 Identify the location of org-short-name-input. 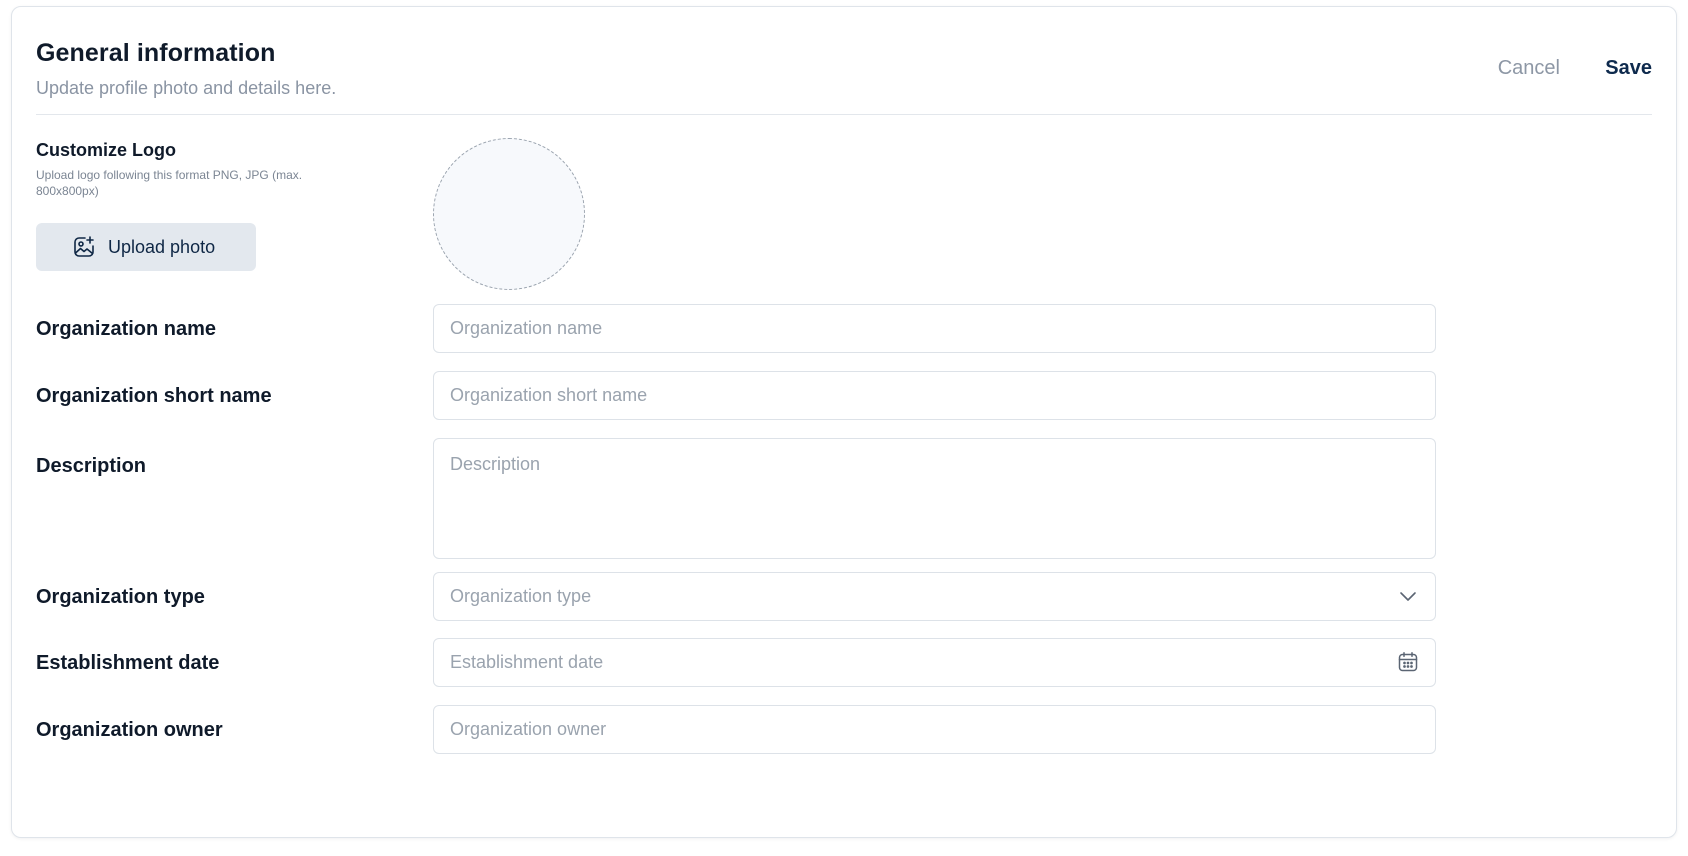
(934, 395).